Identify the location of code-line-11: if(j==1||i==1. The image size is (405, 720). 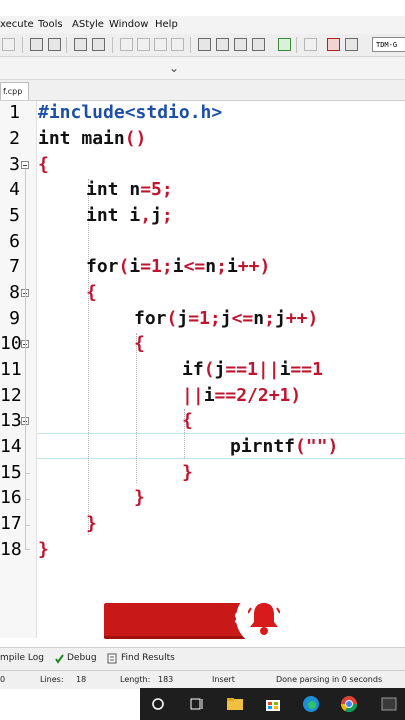
(252, 369).